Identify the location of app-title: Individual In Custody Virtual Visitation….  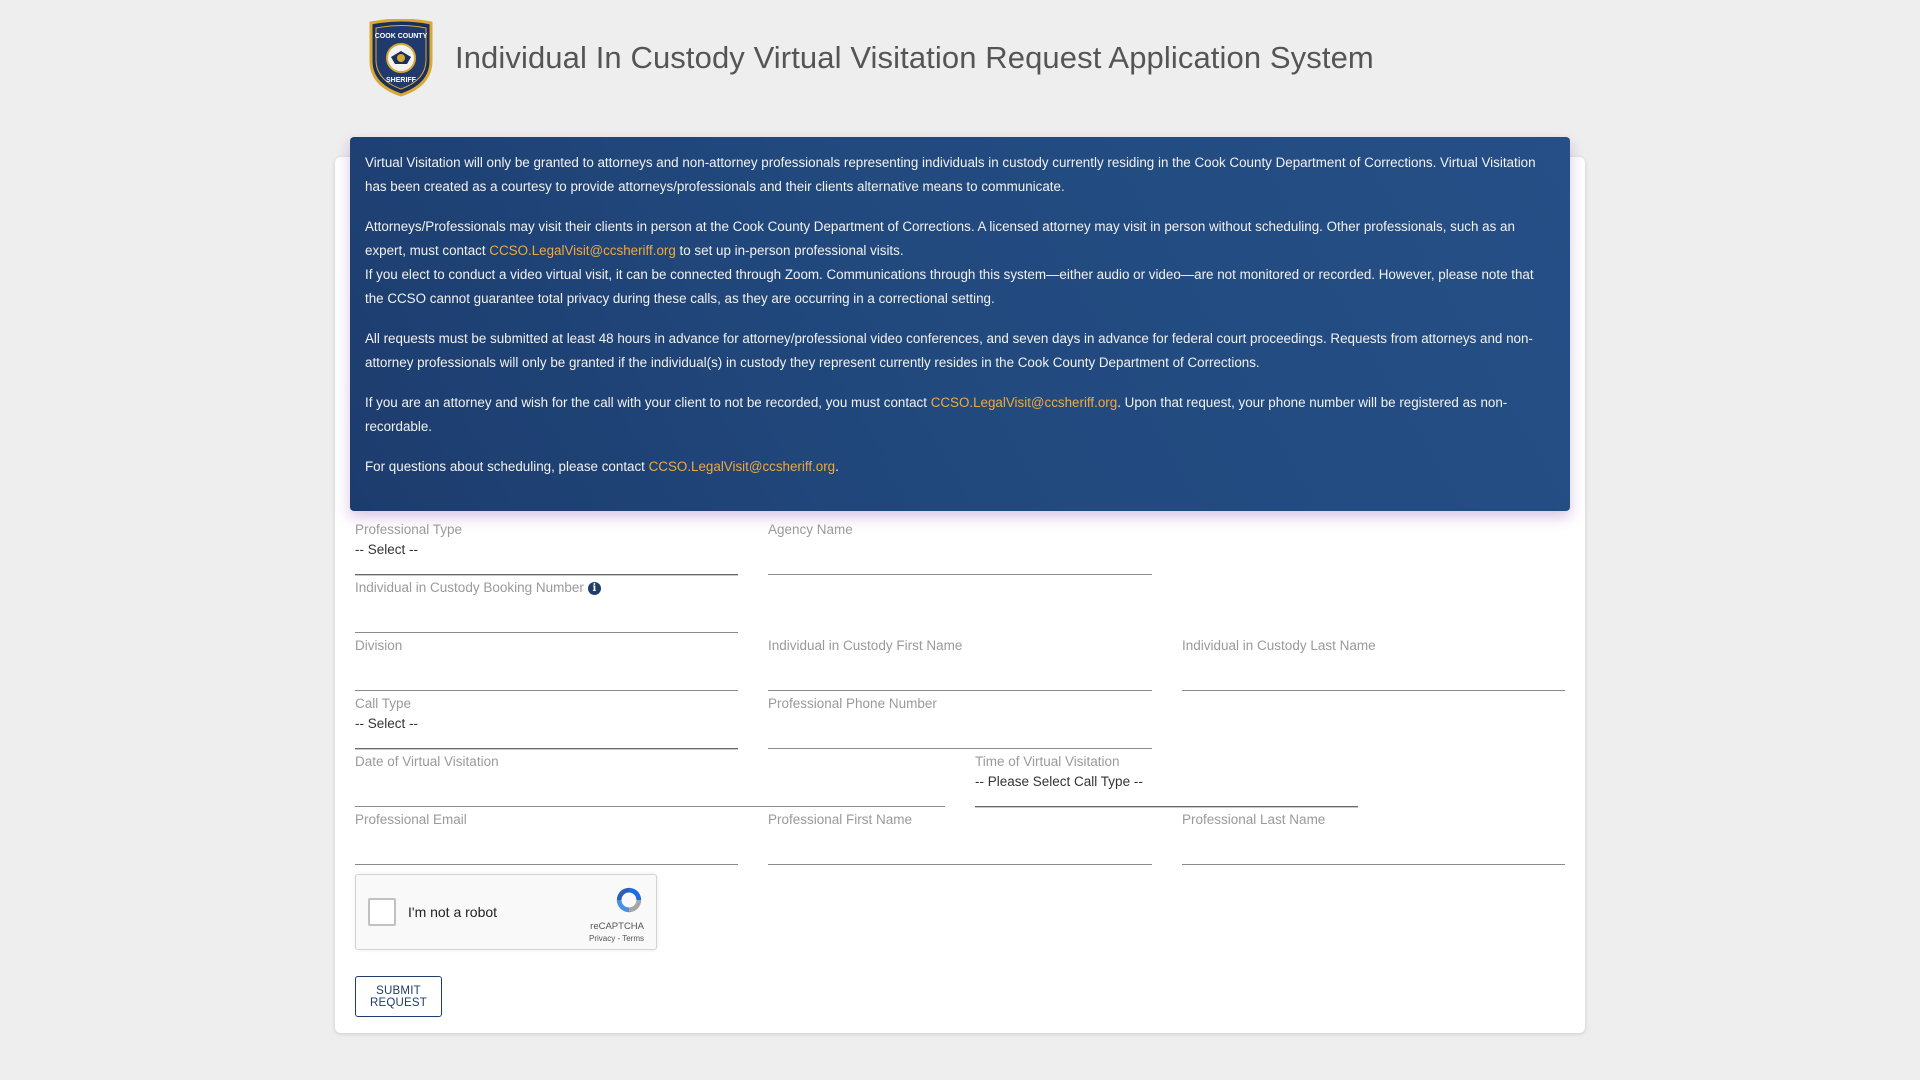
(914, 57).